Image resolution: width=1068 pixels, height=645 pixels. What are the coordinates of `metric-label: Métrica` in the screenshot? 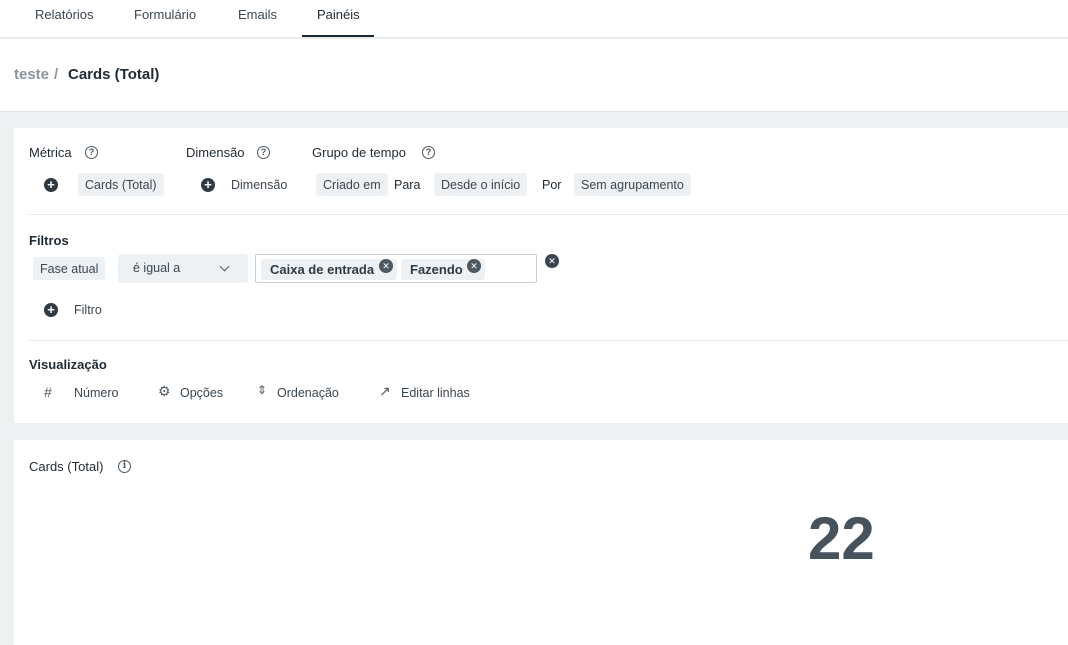 It's located at (50, 152).